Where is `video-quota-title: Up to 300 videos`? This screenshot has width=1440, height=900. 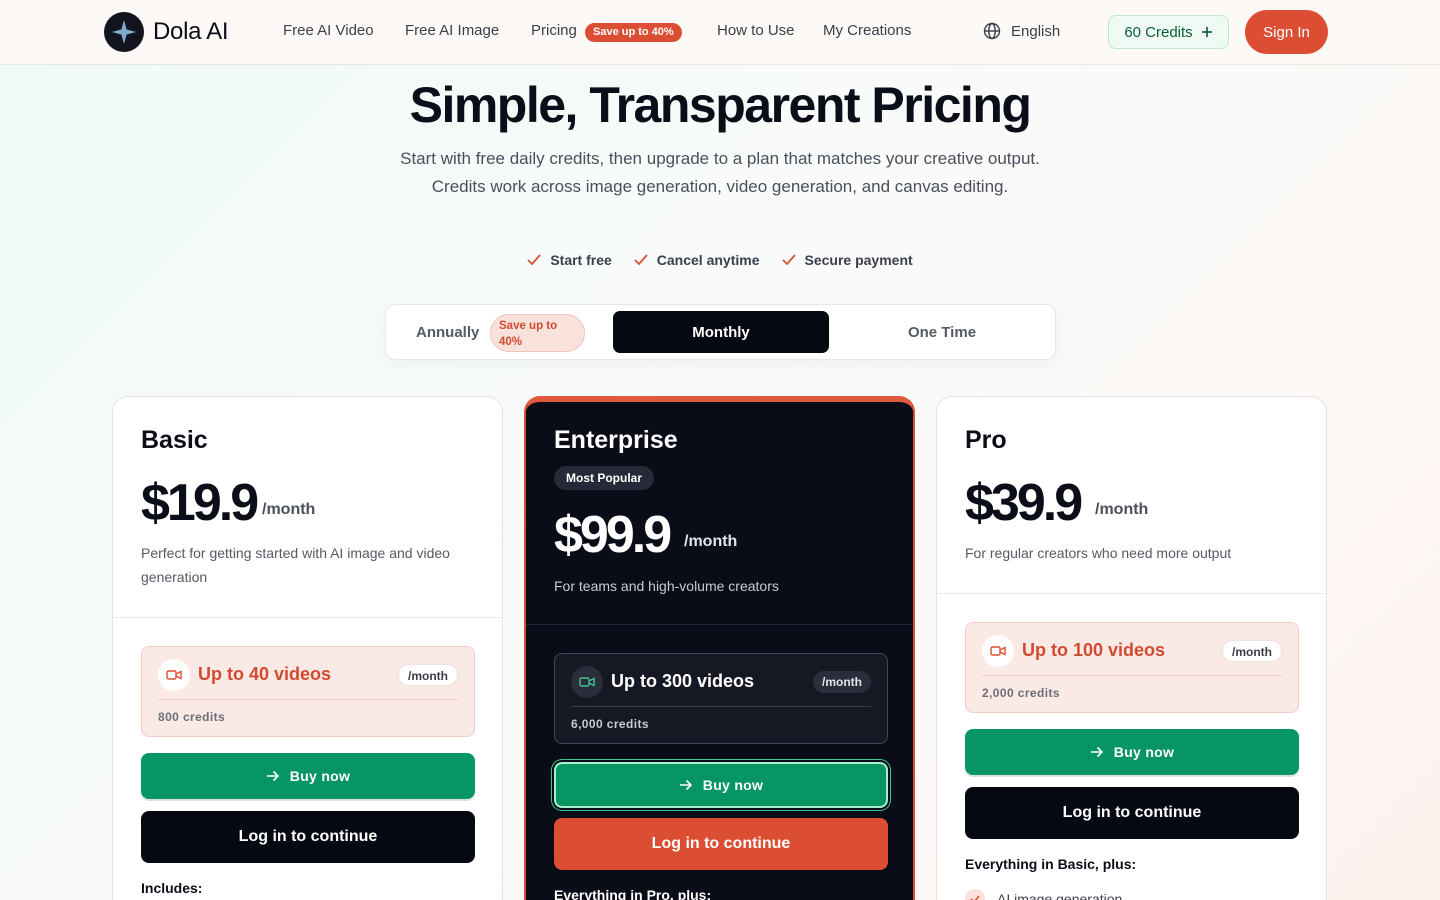 video-quota-title: Up to 300 videos is located at coordinates (683, 681).